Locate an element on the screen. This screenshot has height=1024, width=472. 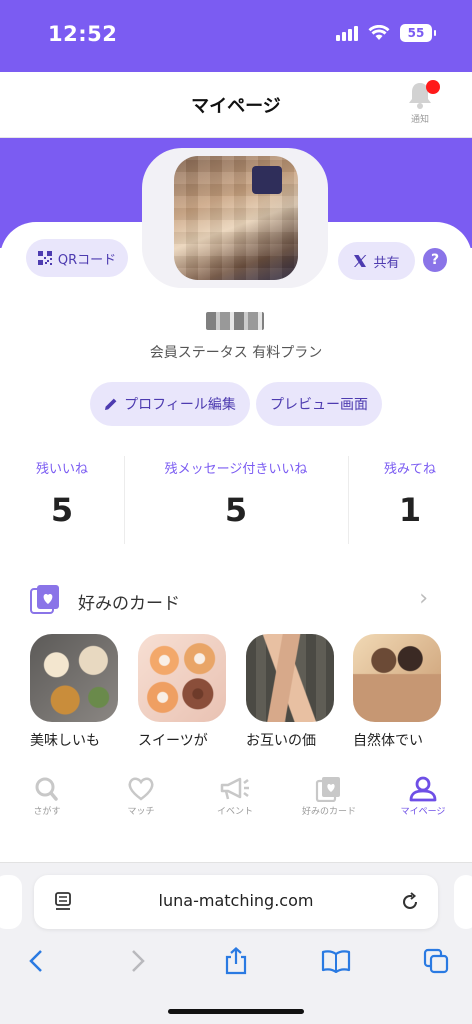
forward-button is located at coordinates (138, 961).